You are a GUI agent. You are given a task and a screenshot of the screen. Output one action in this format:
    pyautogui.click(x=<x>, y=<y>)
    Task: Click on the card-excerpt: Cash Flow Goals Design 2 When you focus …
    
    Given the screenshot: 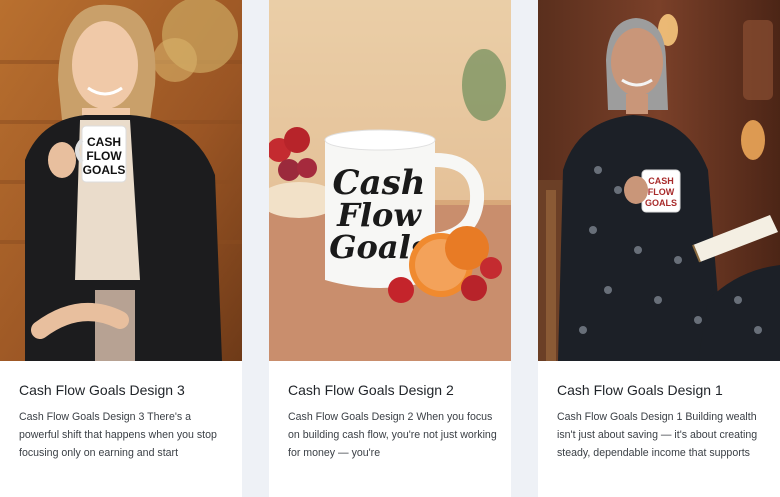 What is the action you would take?
    pyautogui.click(x=392, y=435)
    